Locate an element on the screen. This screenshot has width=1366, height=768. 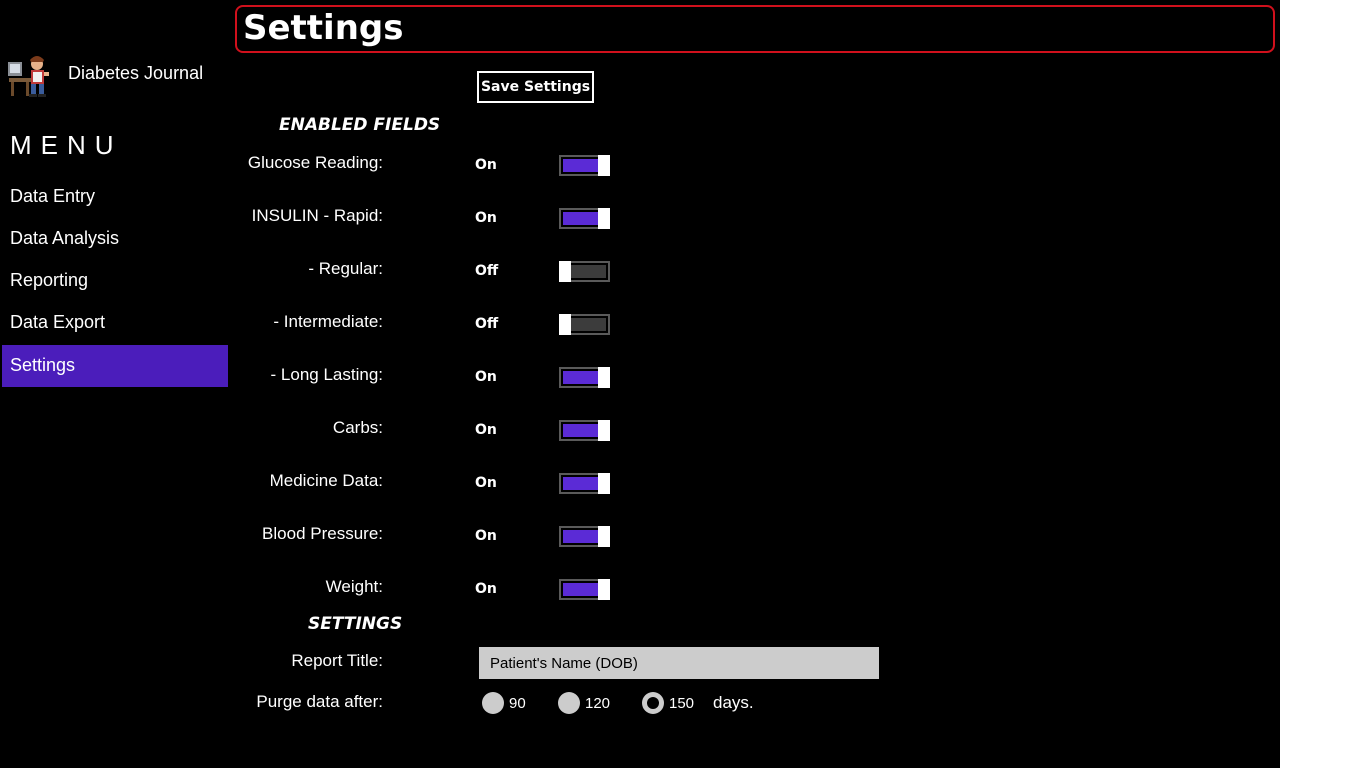
report-title-input is located at coordinates (679, 663).